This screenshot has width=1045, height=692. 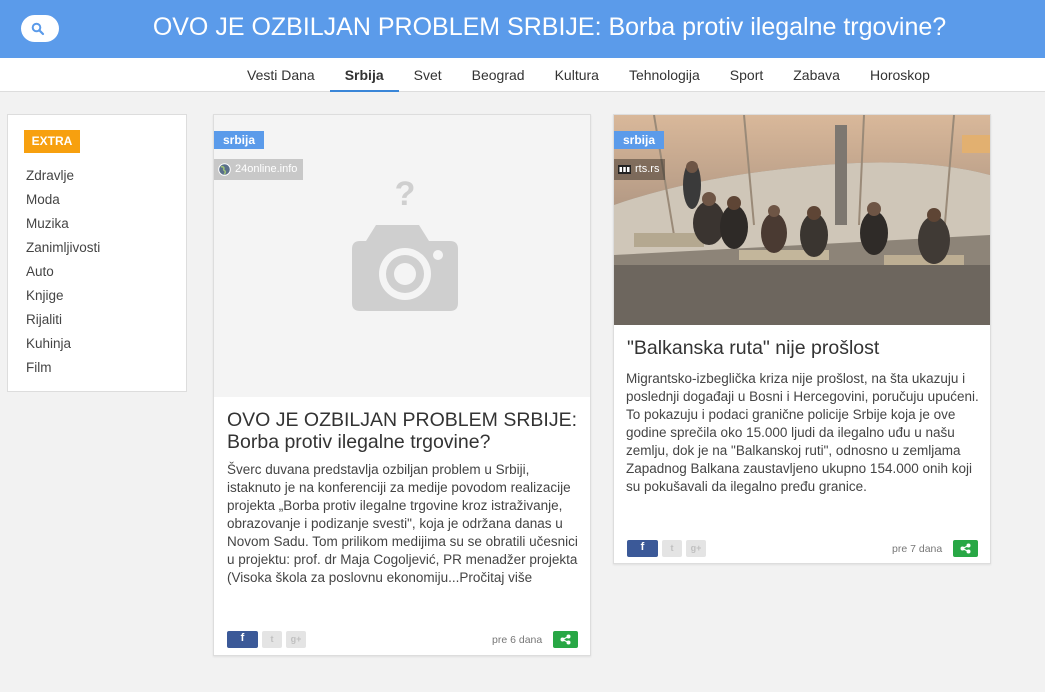 I want to click on source-label: rts.rs, so click(x=647, y=169).